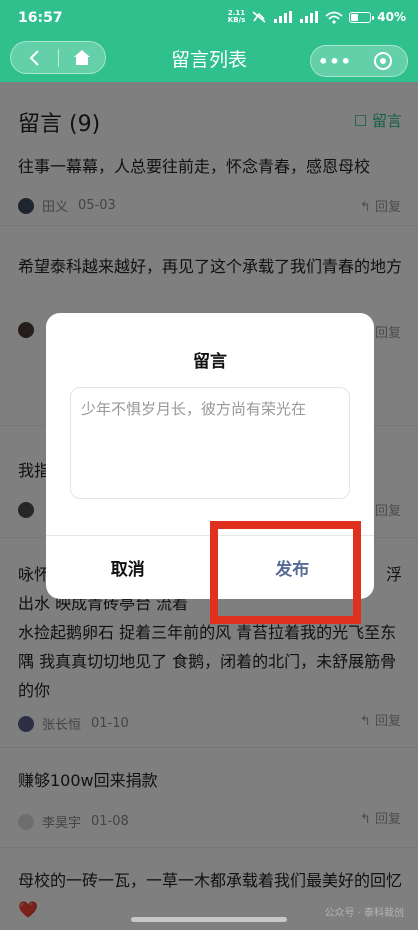  I want to click on signal-icon, so click(283, 17).